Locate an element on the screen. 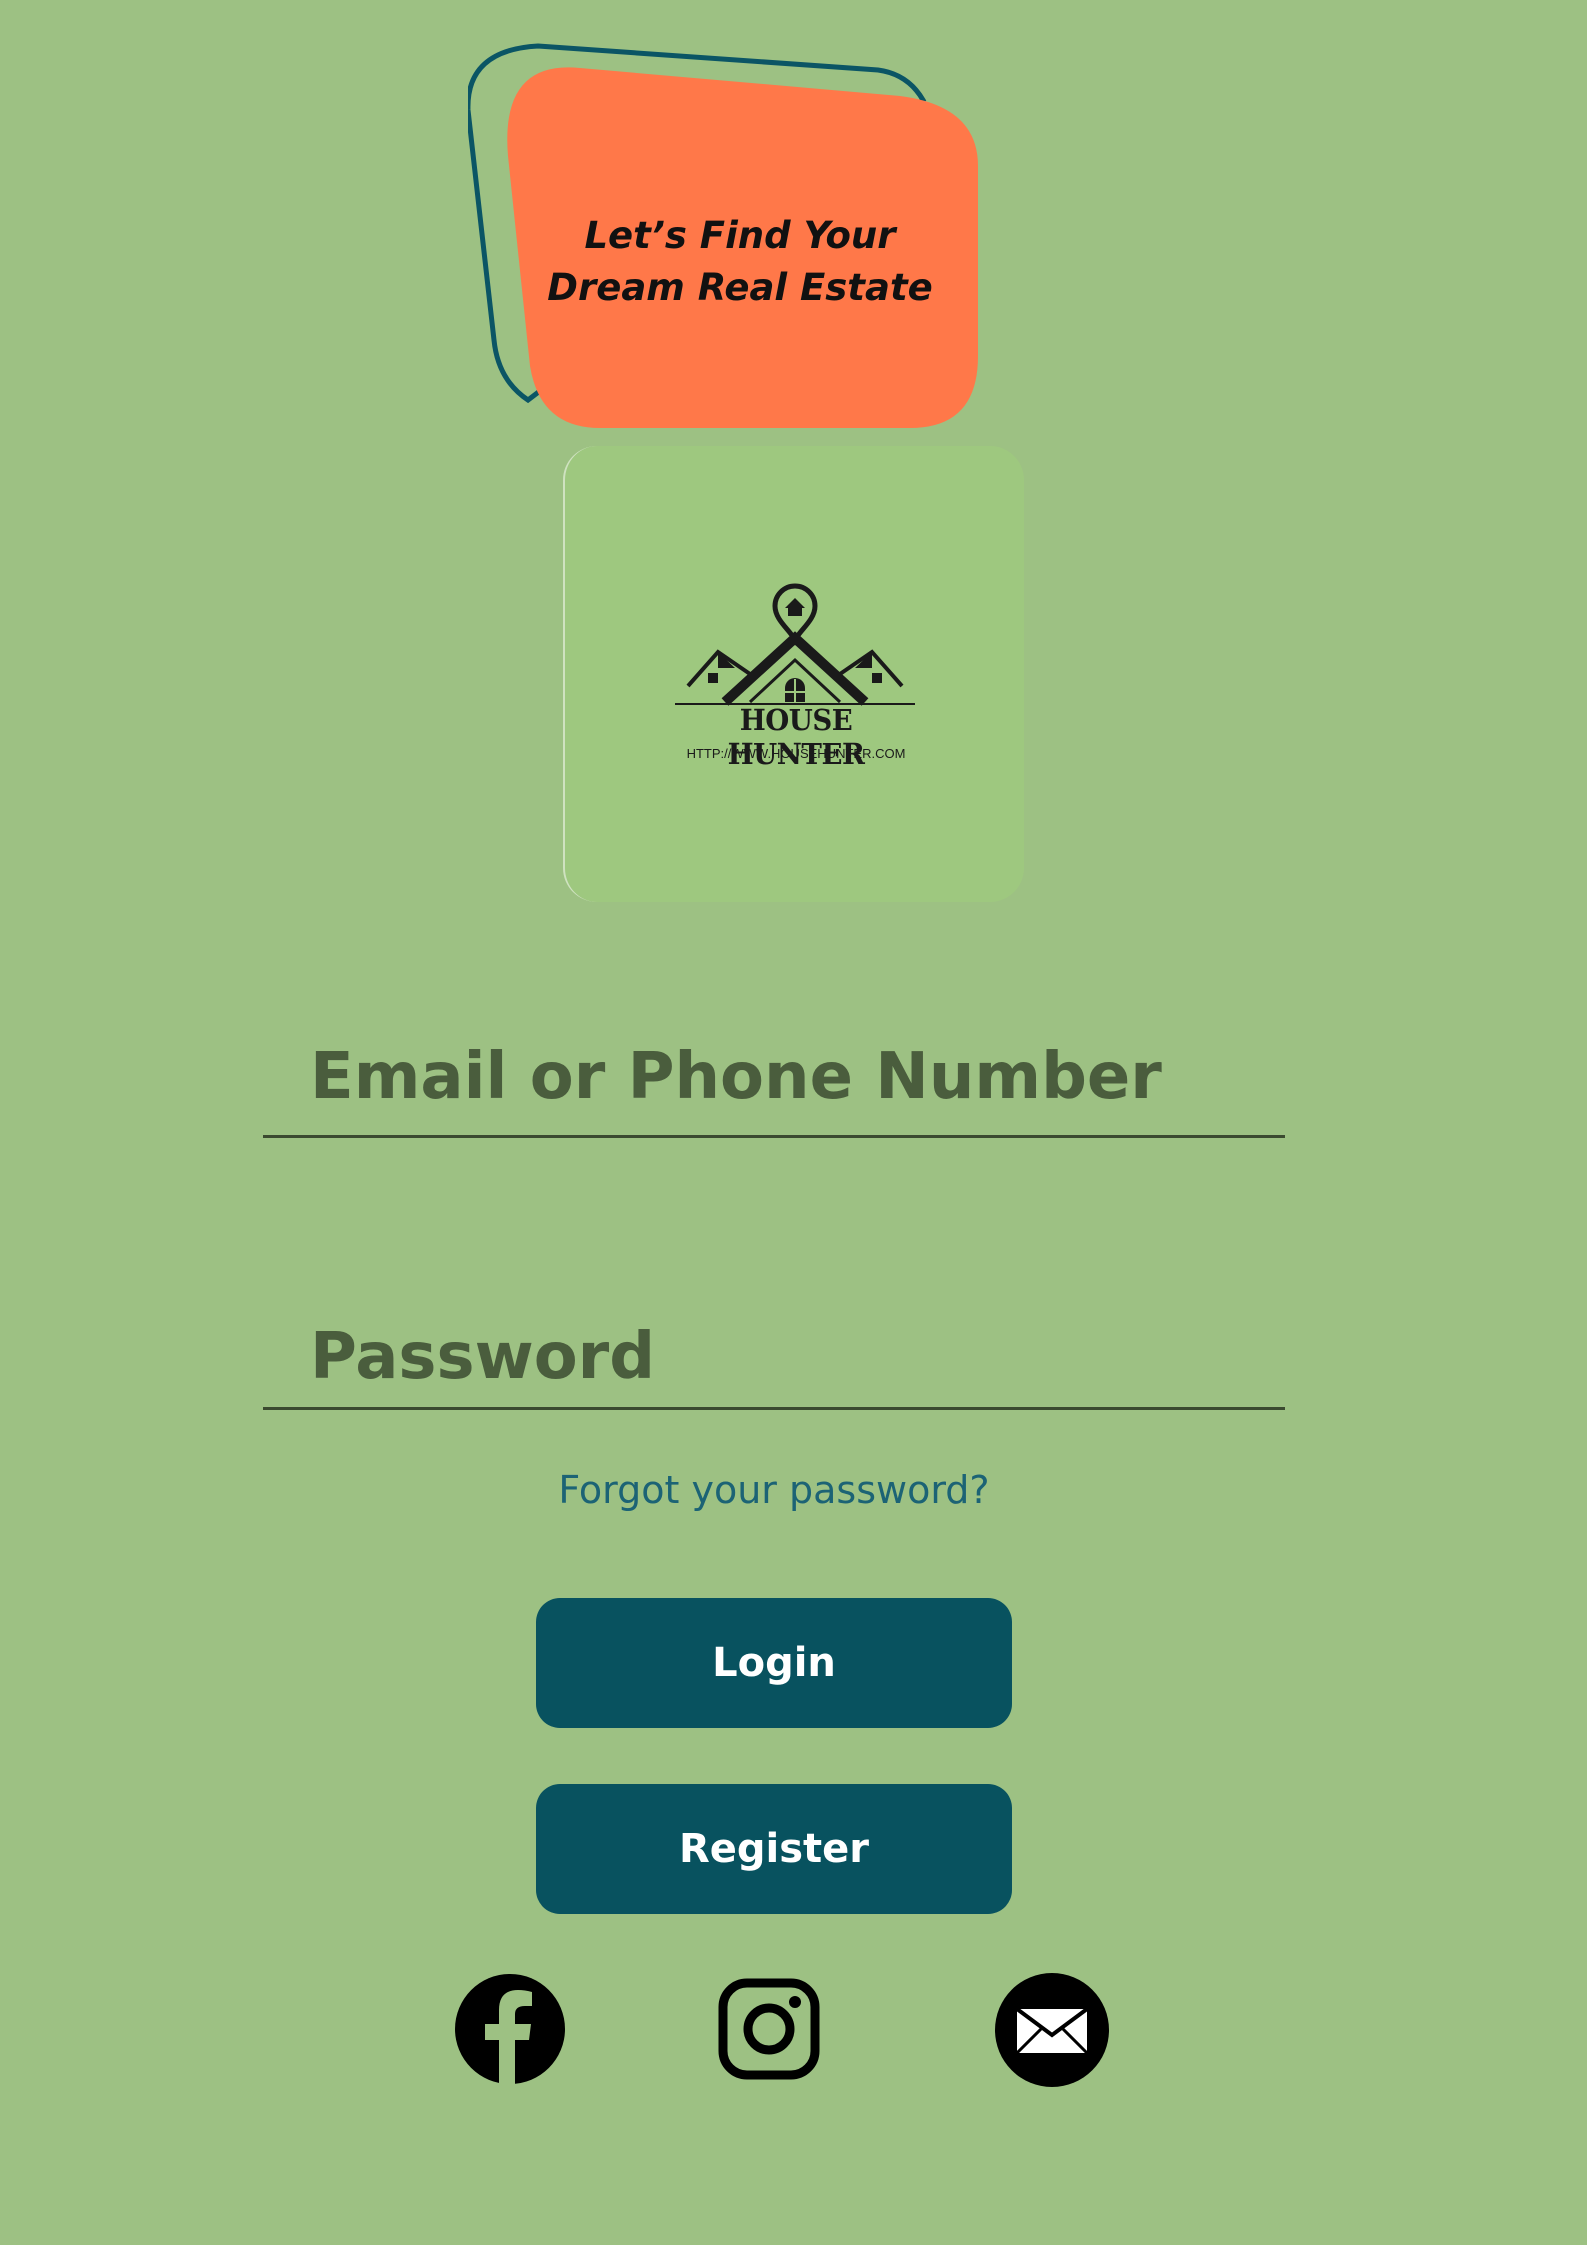  password-field: Password is located at coordinates (482, 1357).